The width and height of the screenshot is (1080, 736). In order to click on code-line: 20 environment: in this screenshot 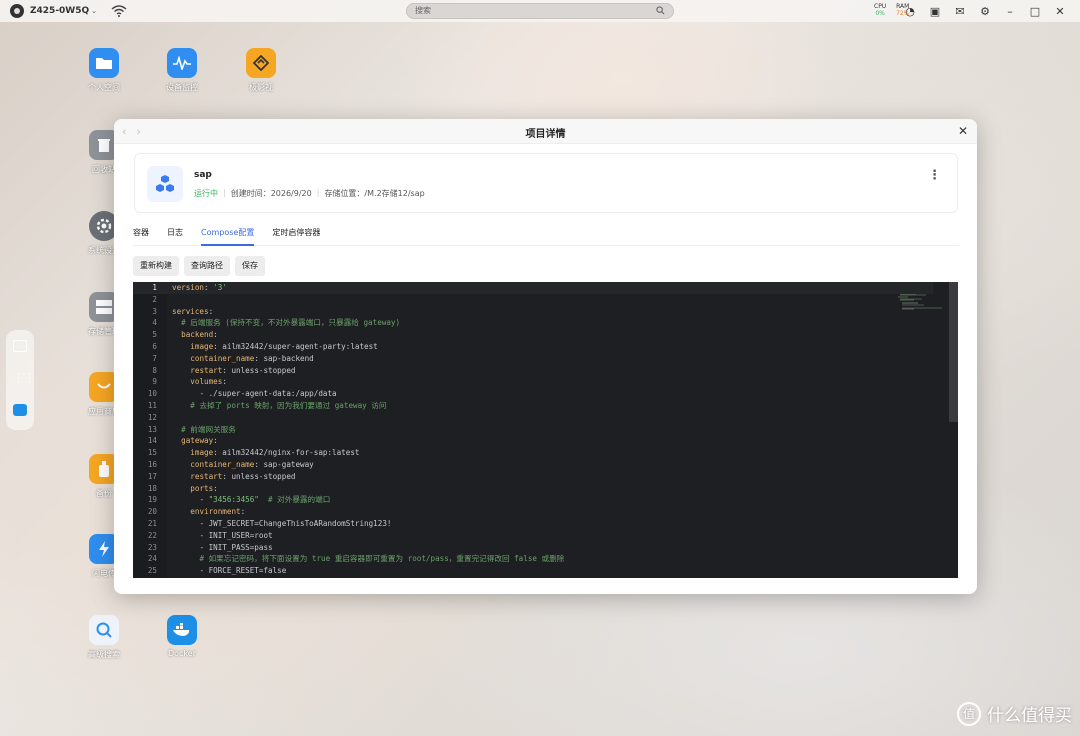, I will do `click(533, 512)`.